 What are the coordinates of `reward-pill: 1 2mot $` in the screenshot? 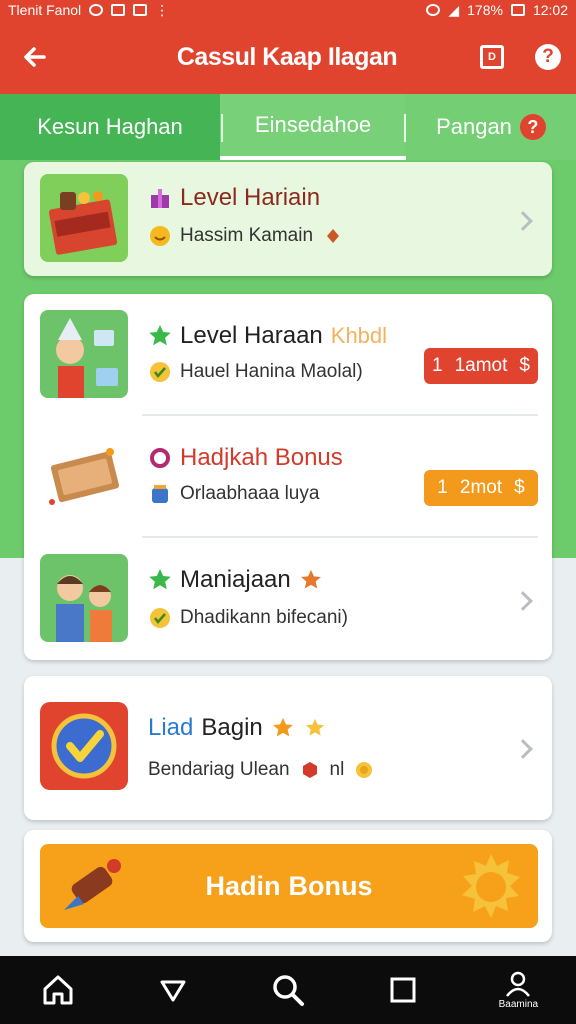 It's located at (481, 488).